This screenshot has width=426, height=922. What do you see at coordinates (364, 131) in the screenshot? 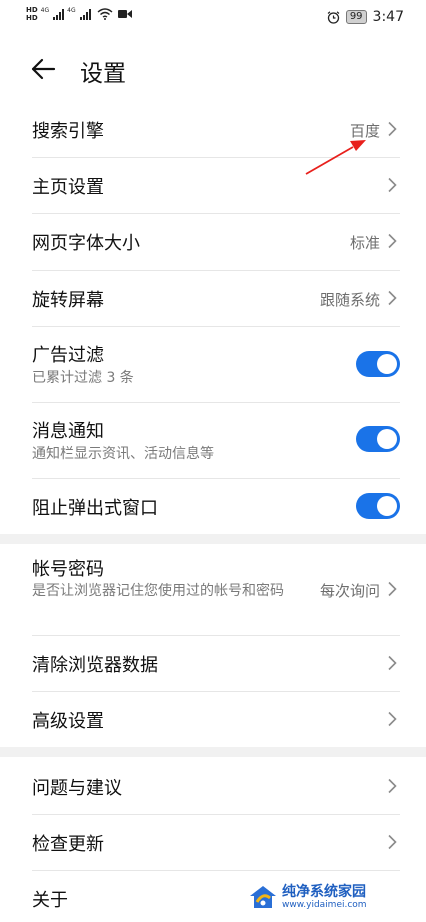
I see `setting-value: 百度` at bounding box center [364, 131].